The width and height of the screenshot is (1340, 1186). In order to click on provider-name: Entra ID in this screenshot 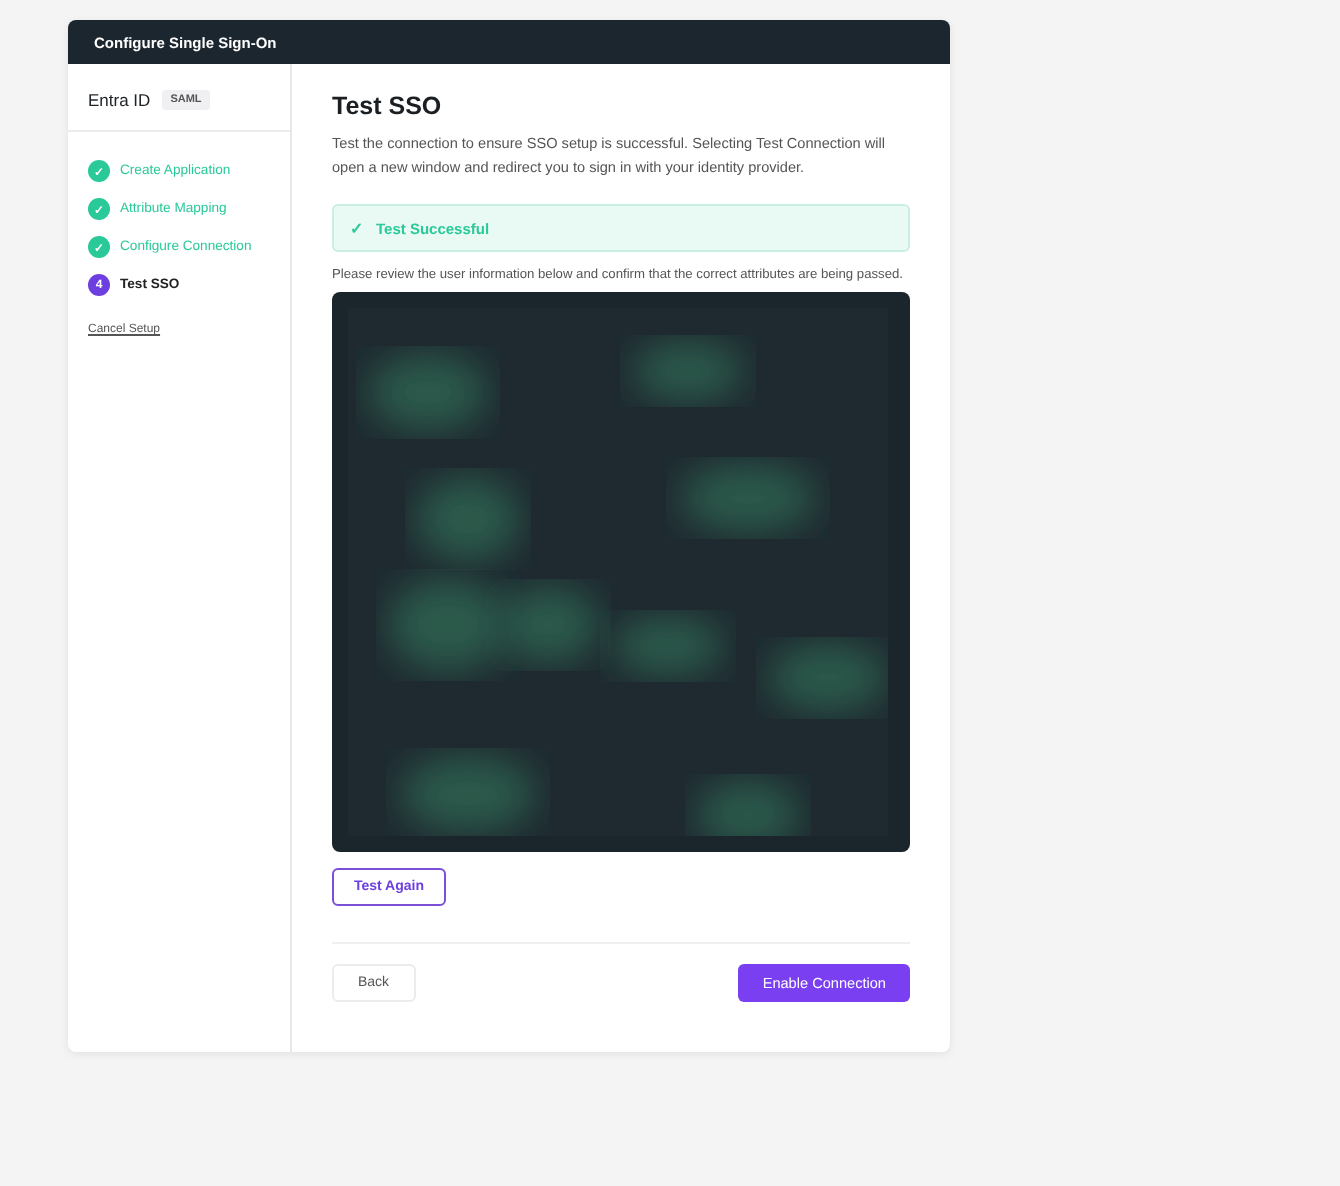, I will do `click(119, 100)`.